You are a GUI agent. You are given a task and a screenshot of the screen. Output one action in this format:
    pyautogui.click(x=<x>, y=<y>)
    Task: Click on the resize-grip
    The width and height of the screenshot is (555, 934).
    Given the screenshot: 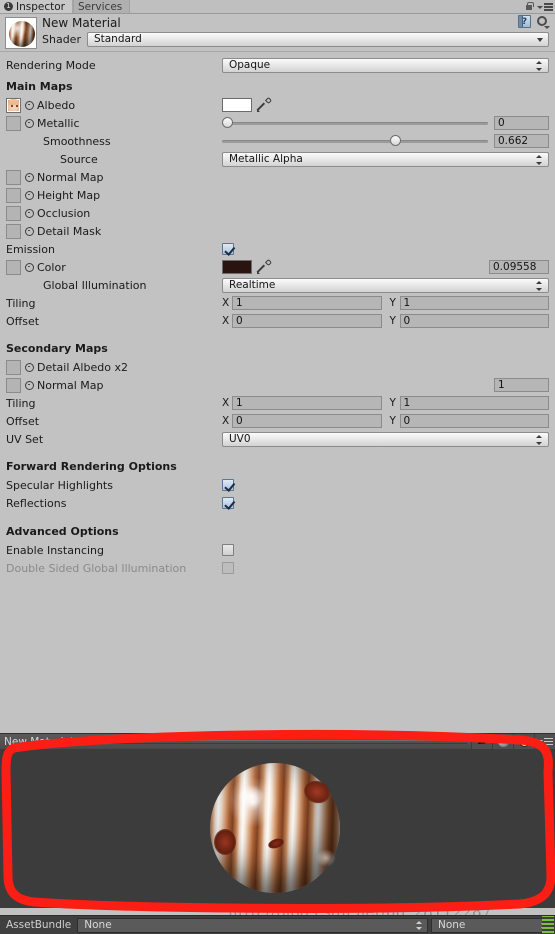 What is the action you would take?
    pyautogui.click(x=548, y=924)
    